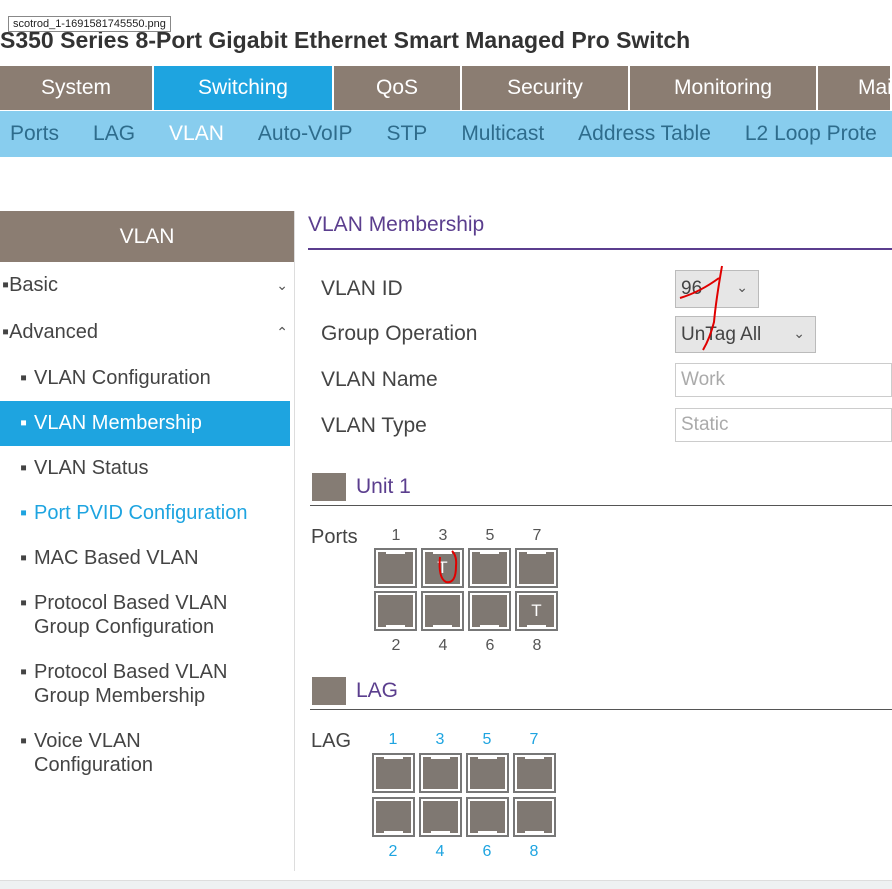  Describe the element at coordinates (783, 380) in the screenshot. I see `vlan-name-field: Work` at that location.